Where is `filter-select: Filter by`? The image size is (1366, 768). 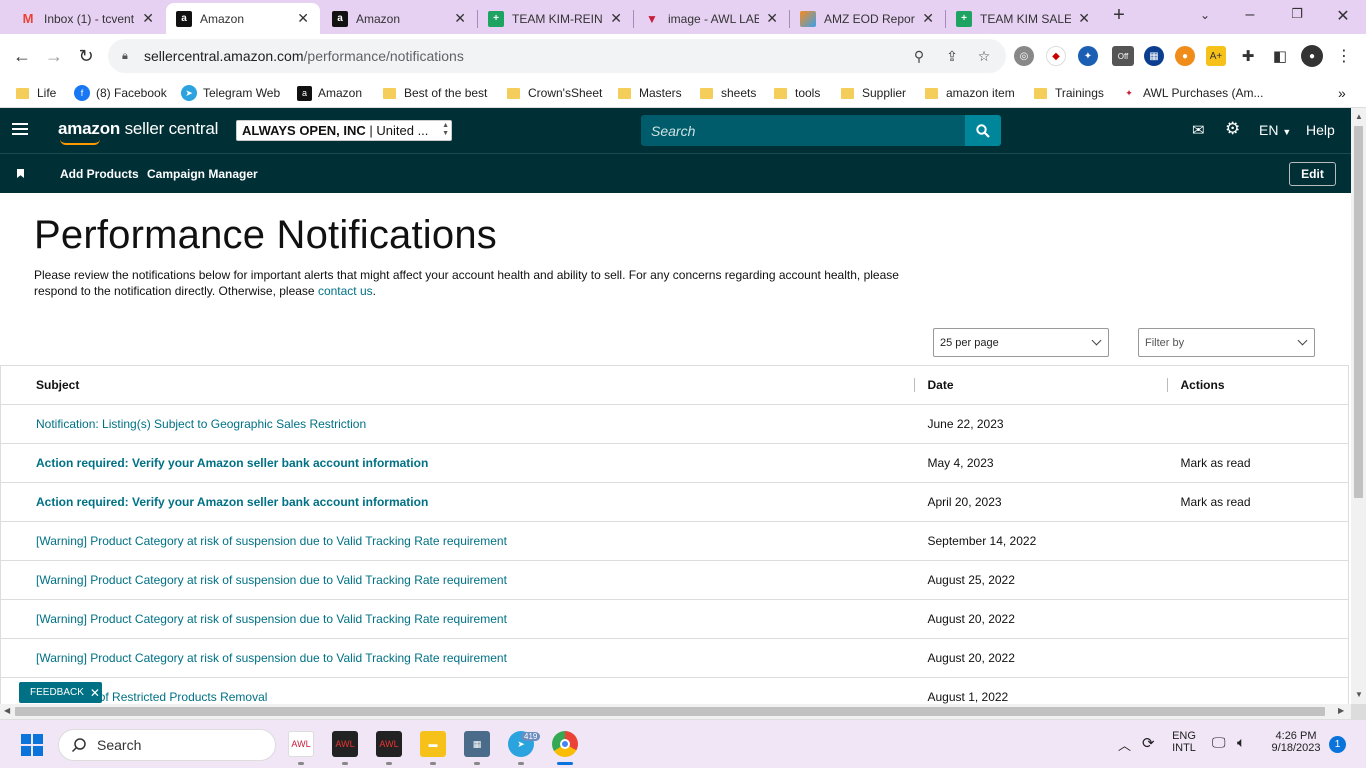 filter-select: Filter by is located at coordinates (1226, 342).